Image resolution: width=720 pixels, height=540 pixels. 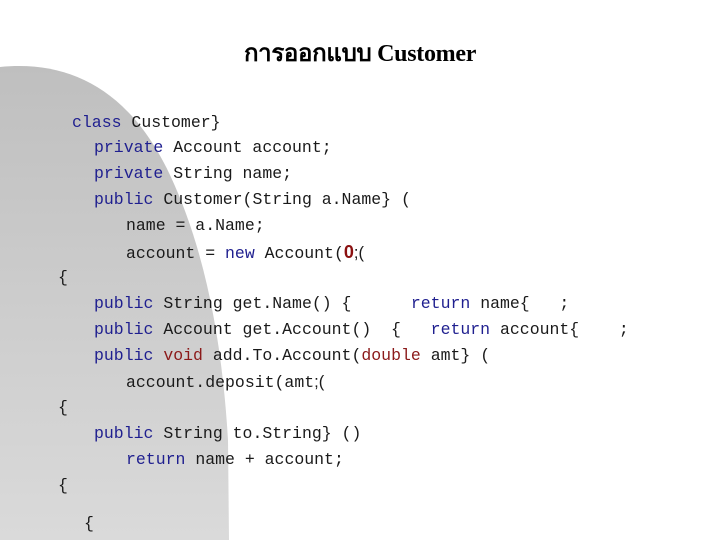 What do you see at coordinates (220, 382) in the screenshot?
I see `code-text: account.deposit(amt` at bounding box center [220, 382].